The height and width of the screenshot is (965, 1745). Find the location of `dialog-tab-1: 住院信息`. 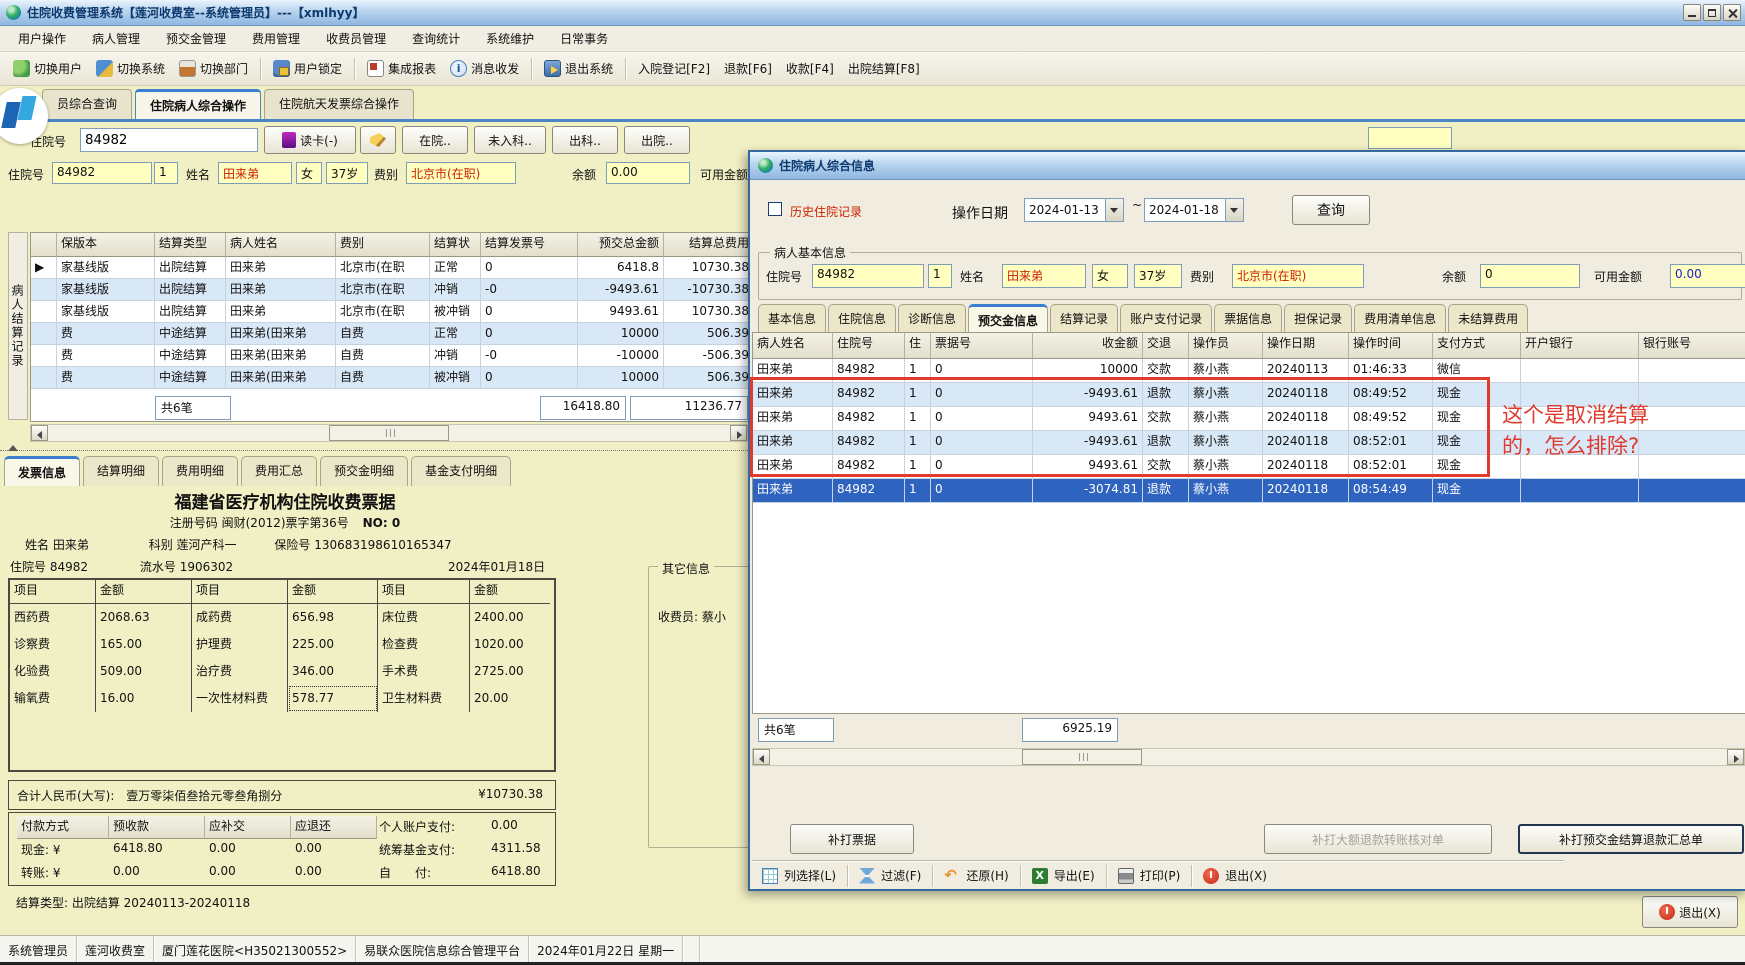

dialog-tab-1: 住院信息 is located at coordinates (862, 319).